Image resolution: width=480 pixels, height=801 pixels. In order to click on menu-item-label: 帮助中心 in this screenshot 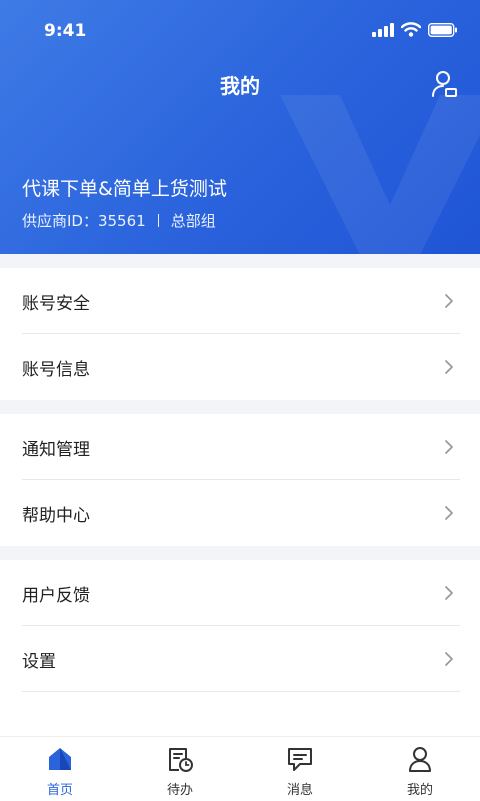, I will do `click(56, 516)`.